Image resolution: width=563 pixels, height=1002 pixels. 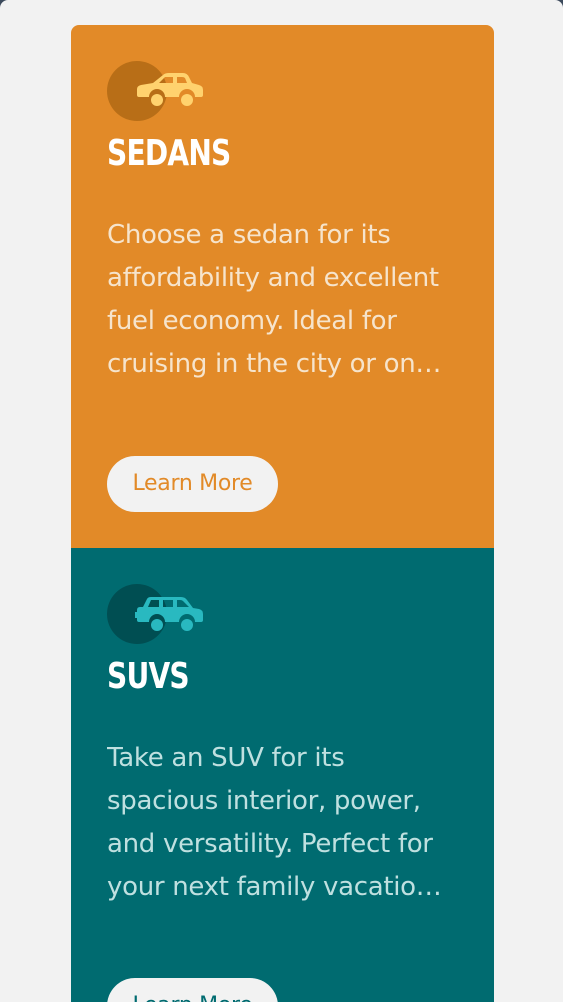 What do you see at coordinates (170, 89) in the screenshot?
I see `sedan-car-icon` at bounding box center [170, 89].